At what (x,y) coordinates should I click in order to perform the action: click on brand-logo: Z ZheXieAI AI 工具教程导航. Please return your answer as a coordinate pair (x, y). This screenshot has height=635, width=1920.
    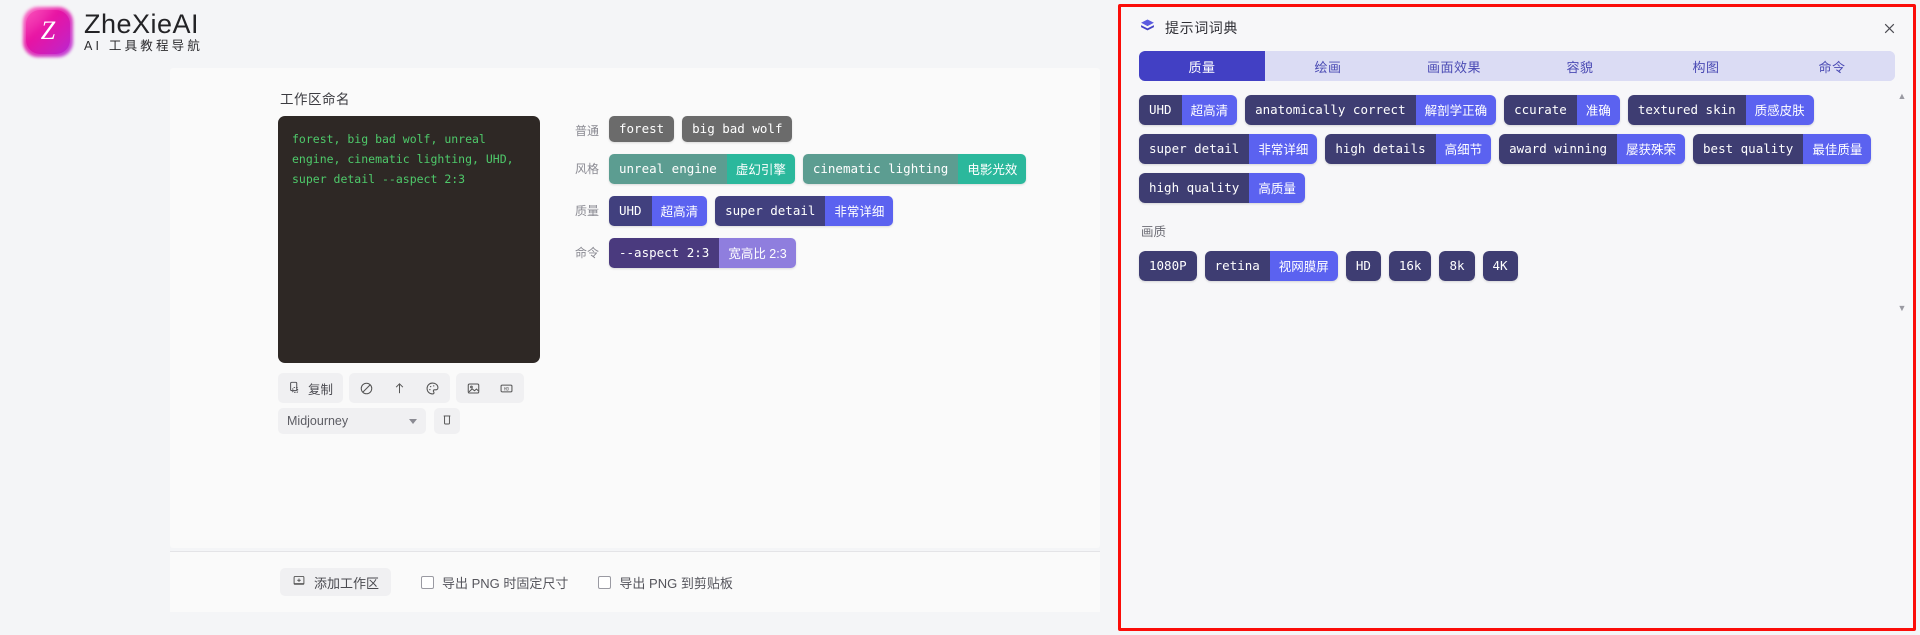
    Looking at the image, I should click on (114, 32).